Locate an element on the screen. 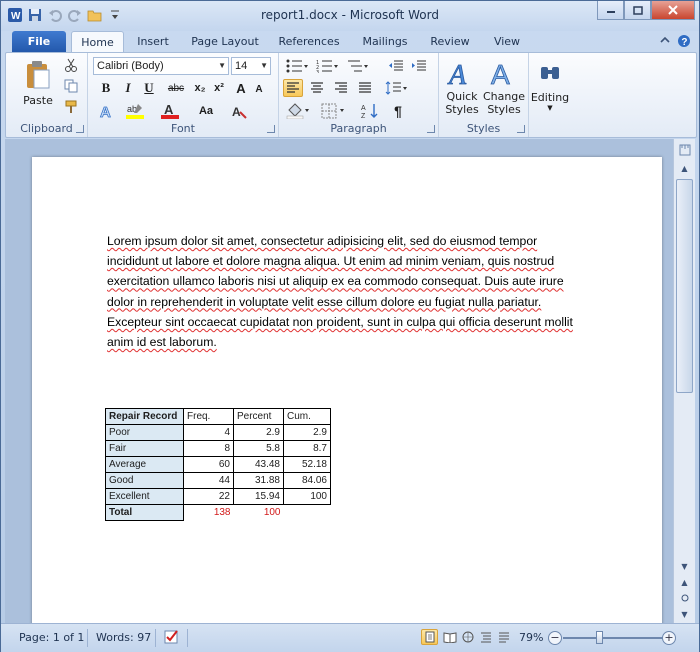 This screenshot has width=700, height=652. align-right-icon is located at coordinates (341, 88).